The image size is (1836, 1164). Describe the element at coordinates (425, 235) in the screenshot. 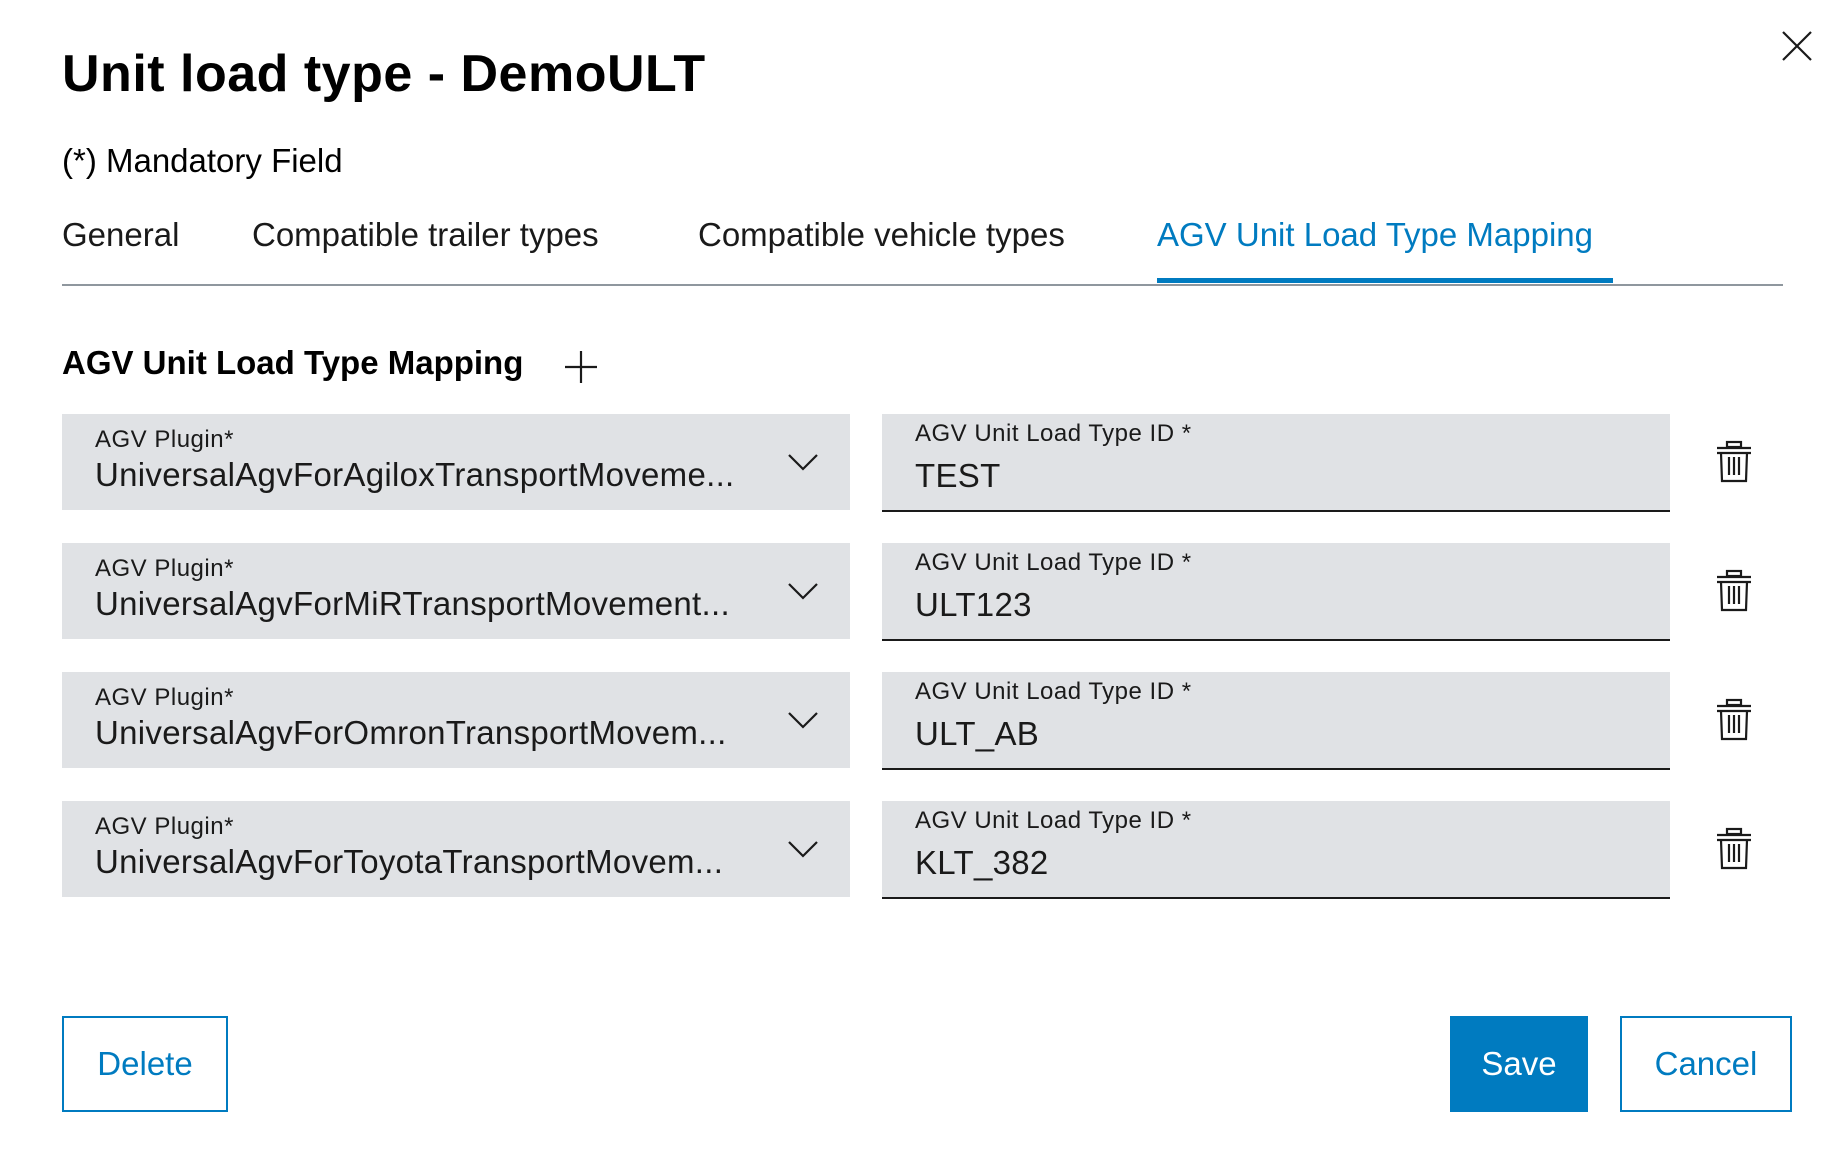

I see `tab-compatible-trailer-types: Compatible trailer types` at that location.